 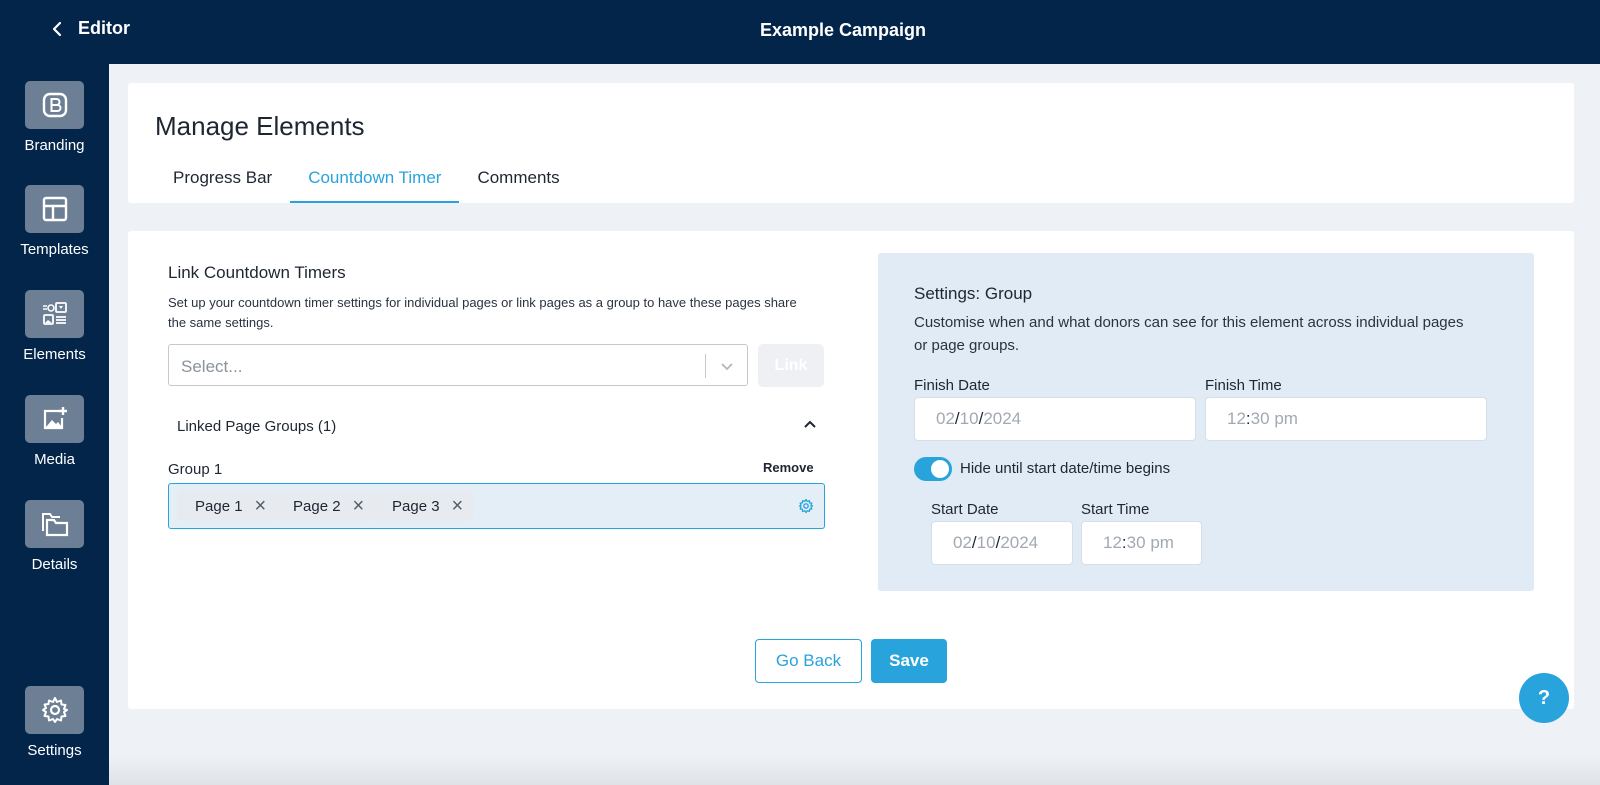 What do you see at coordinates (788, 467) in the screenshot?
I see `remove-group-button: Remove` at bounding box center [788, 467].